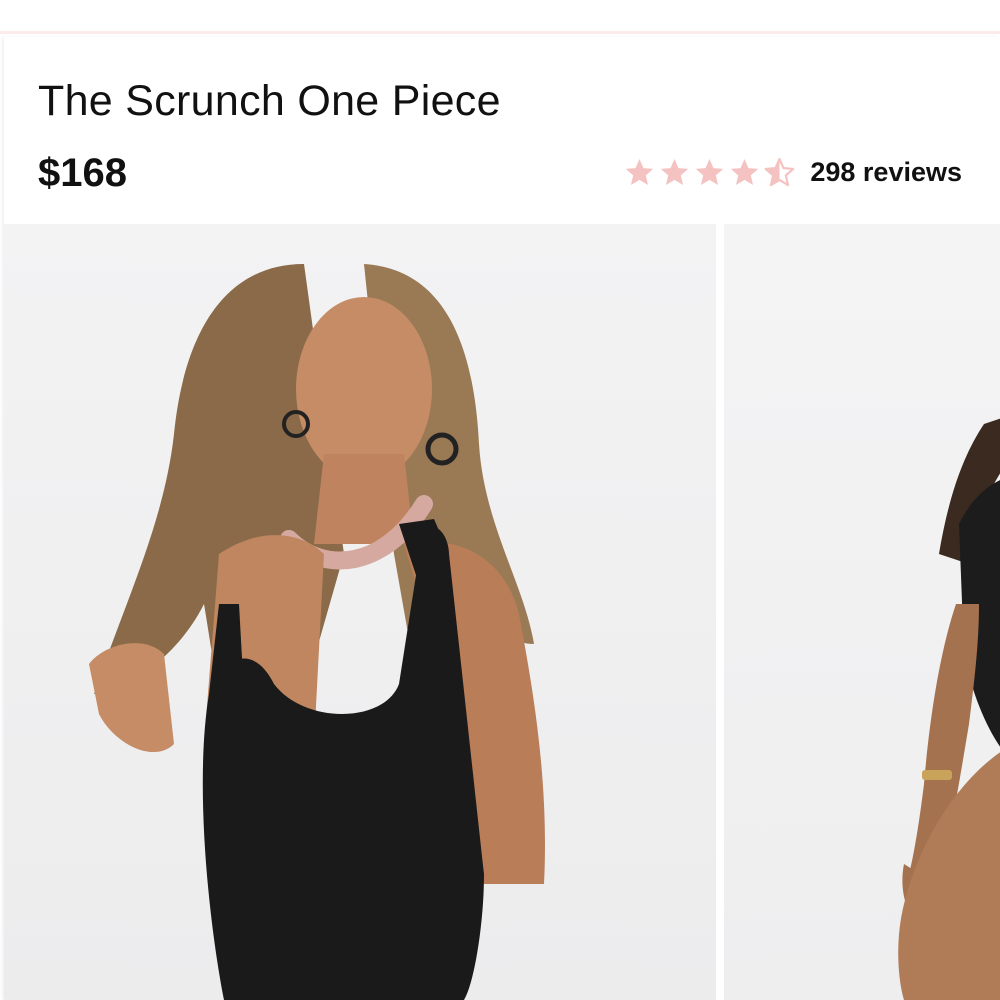 The width and height of the screenshot is (1000, 1000). What do you see at coordinates (780, 172) in the screenshot?
I see `half-star-icon` at bounding box center [780, 172].